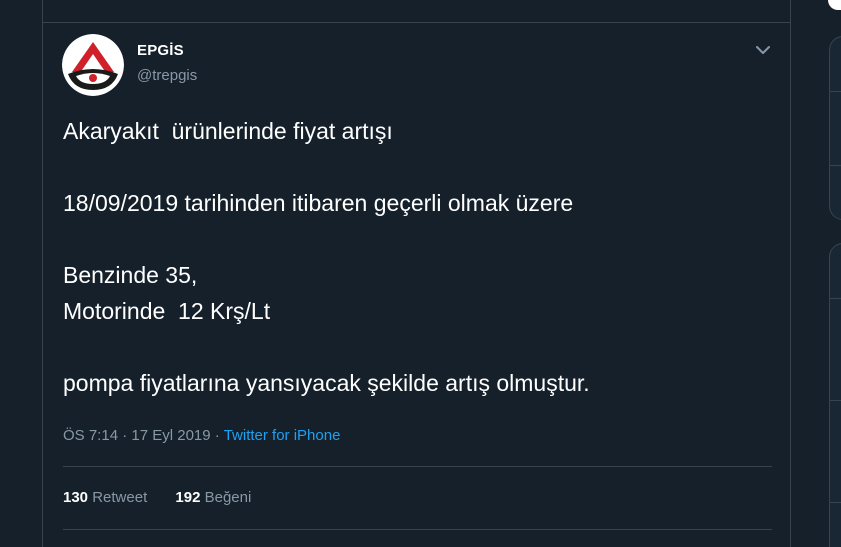 This screenshot has height=547, width=841. I want to click on chevron-down-icon, so click(763, 50).